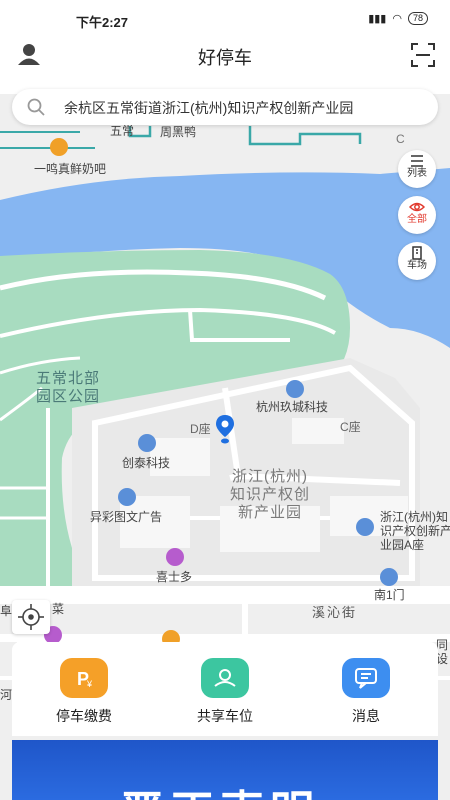 This screenshot has width=450, height=800. Describe the element at coordinates (414, 517) in the screenshot. I see `a-block-line-1: 浙江(杭州)知` at that location.